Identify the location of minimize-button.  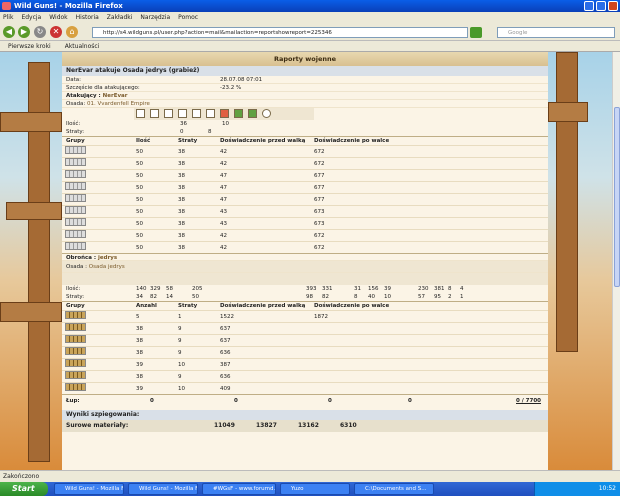
(589, 6).